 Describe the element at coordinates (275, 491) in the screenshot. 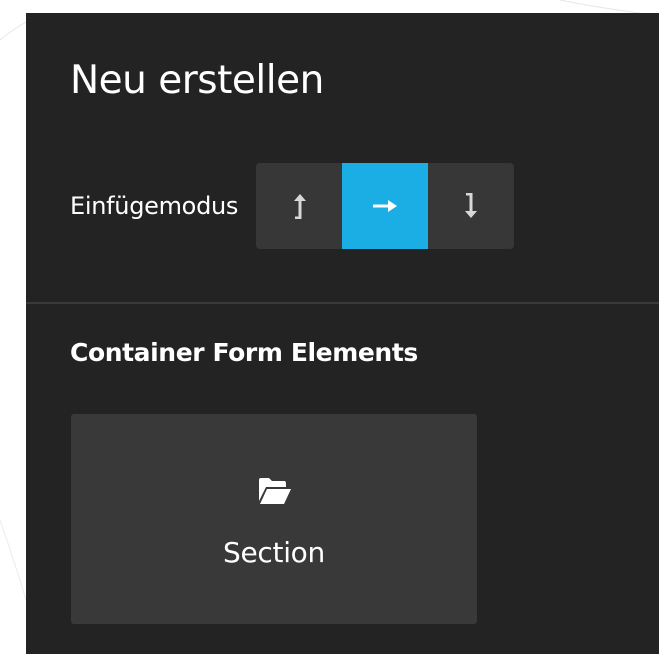

I see `folder-open-icon` at that location.